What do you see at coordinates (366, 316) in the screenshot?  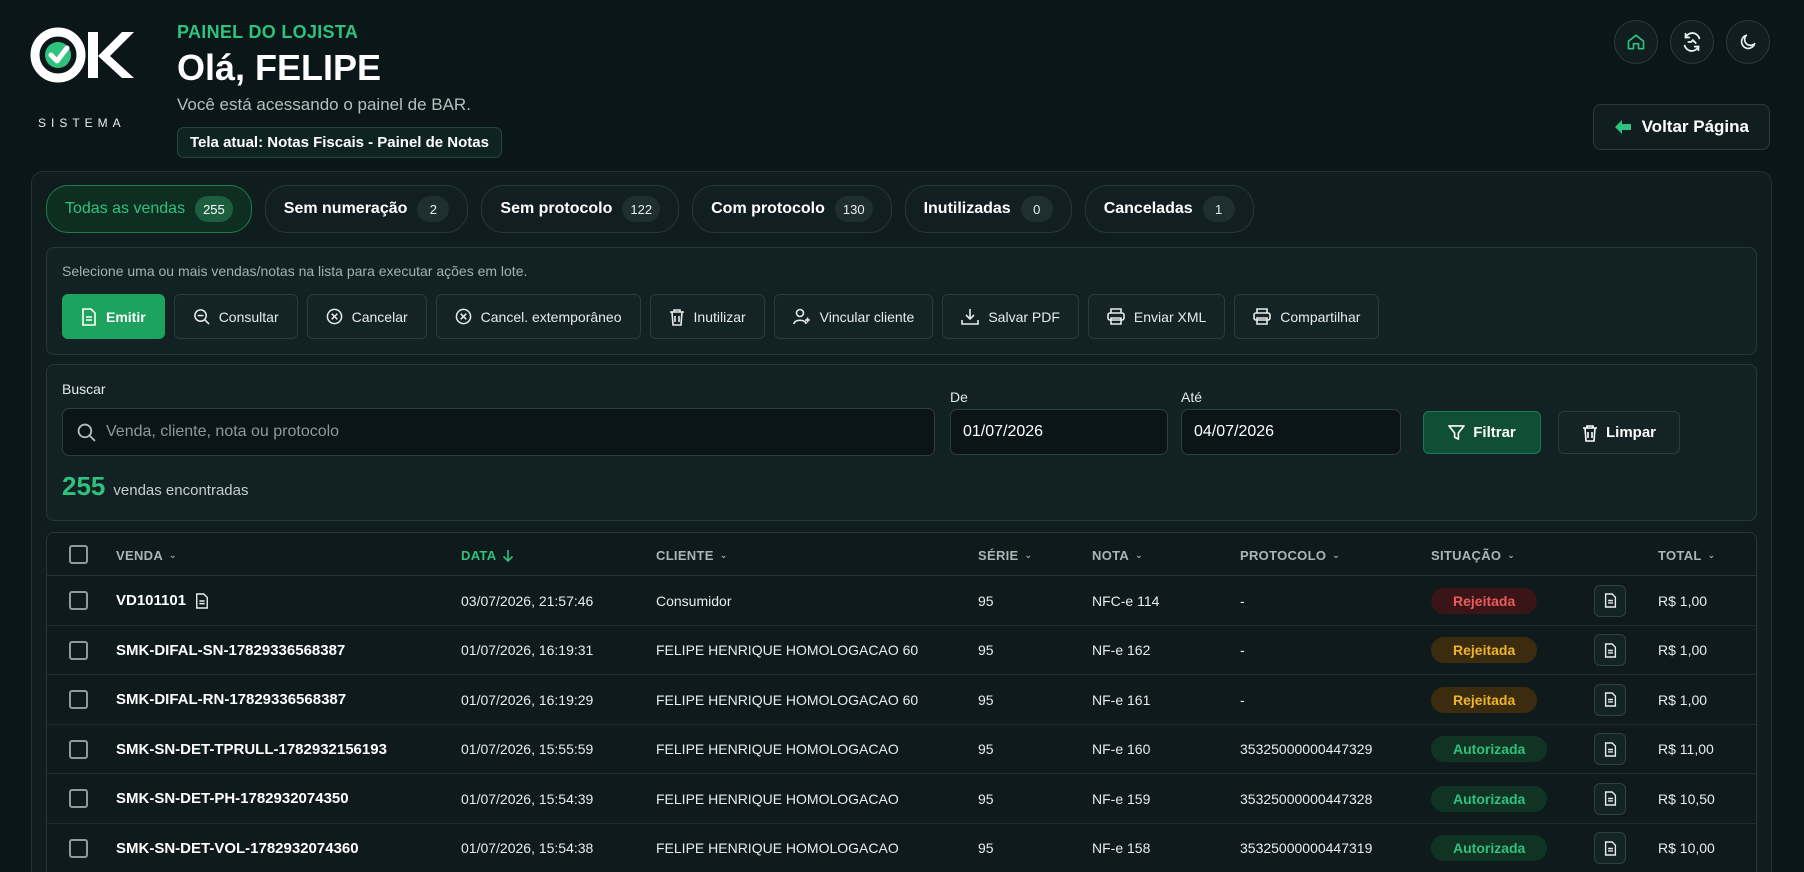 I see `cancelar-button: Cancelar` at bounding box center [366, 316].